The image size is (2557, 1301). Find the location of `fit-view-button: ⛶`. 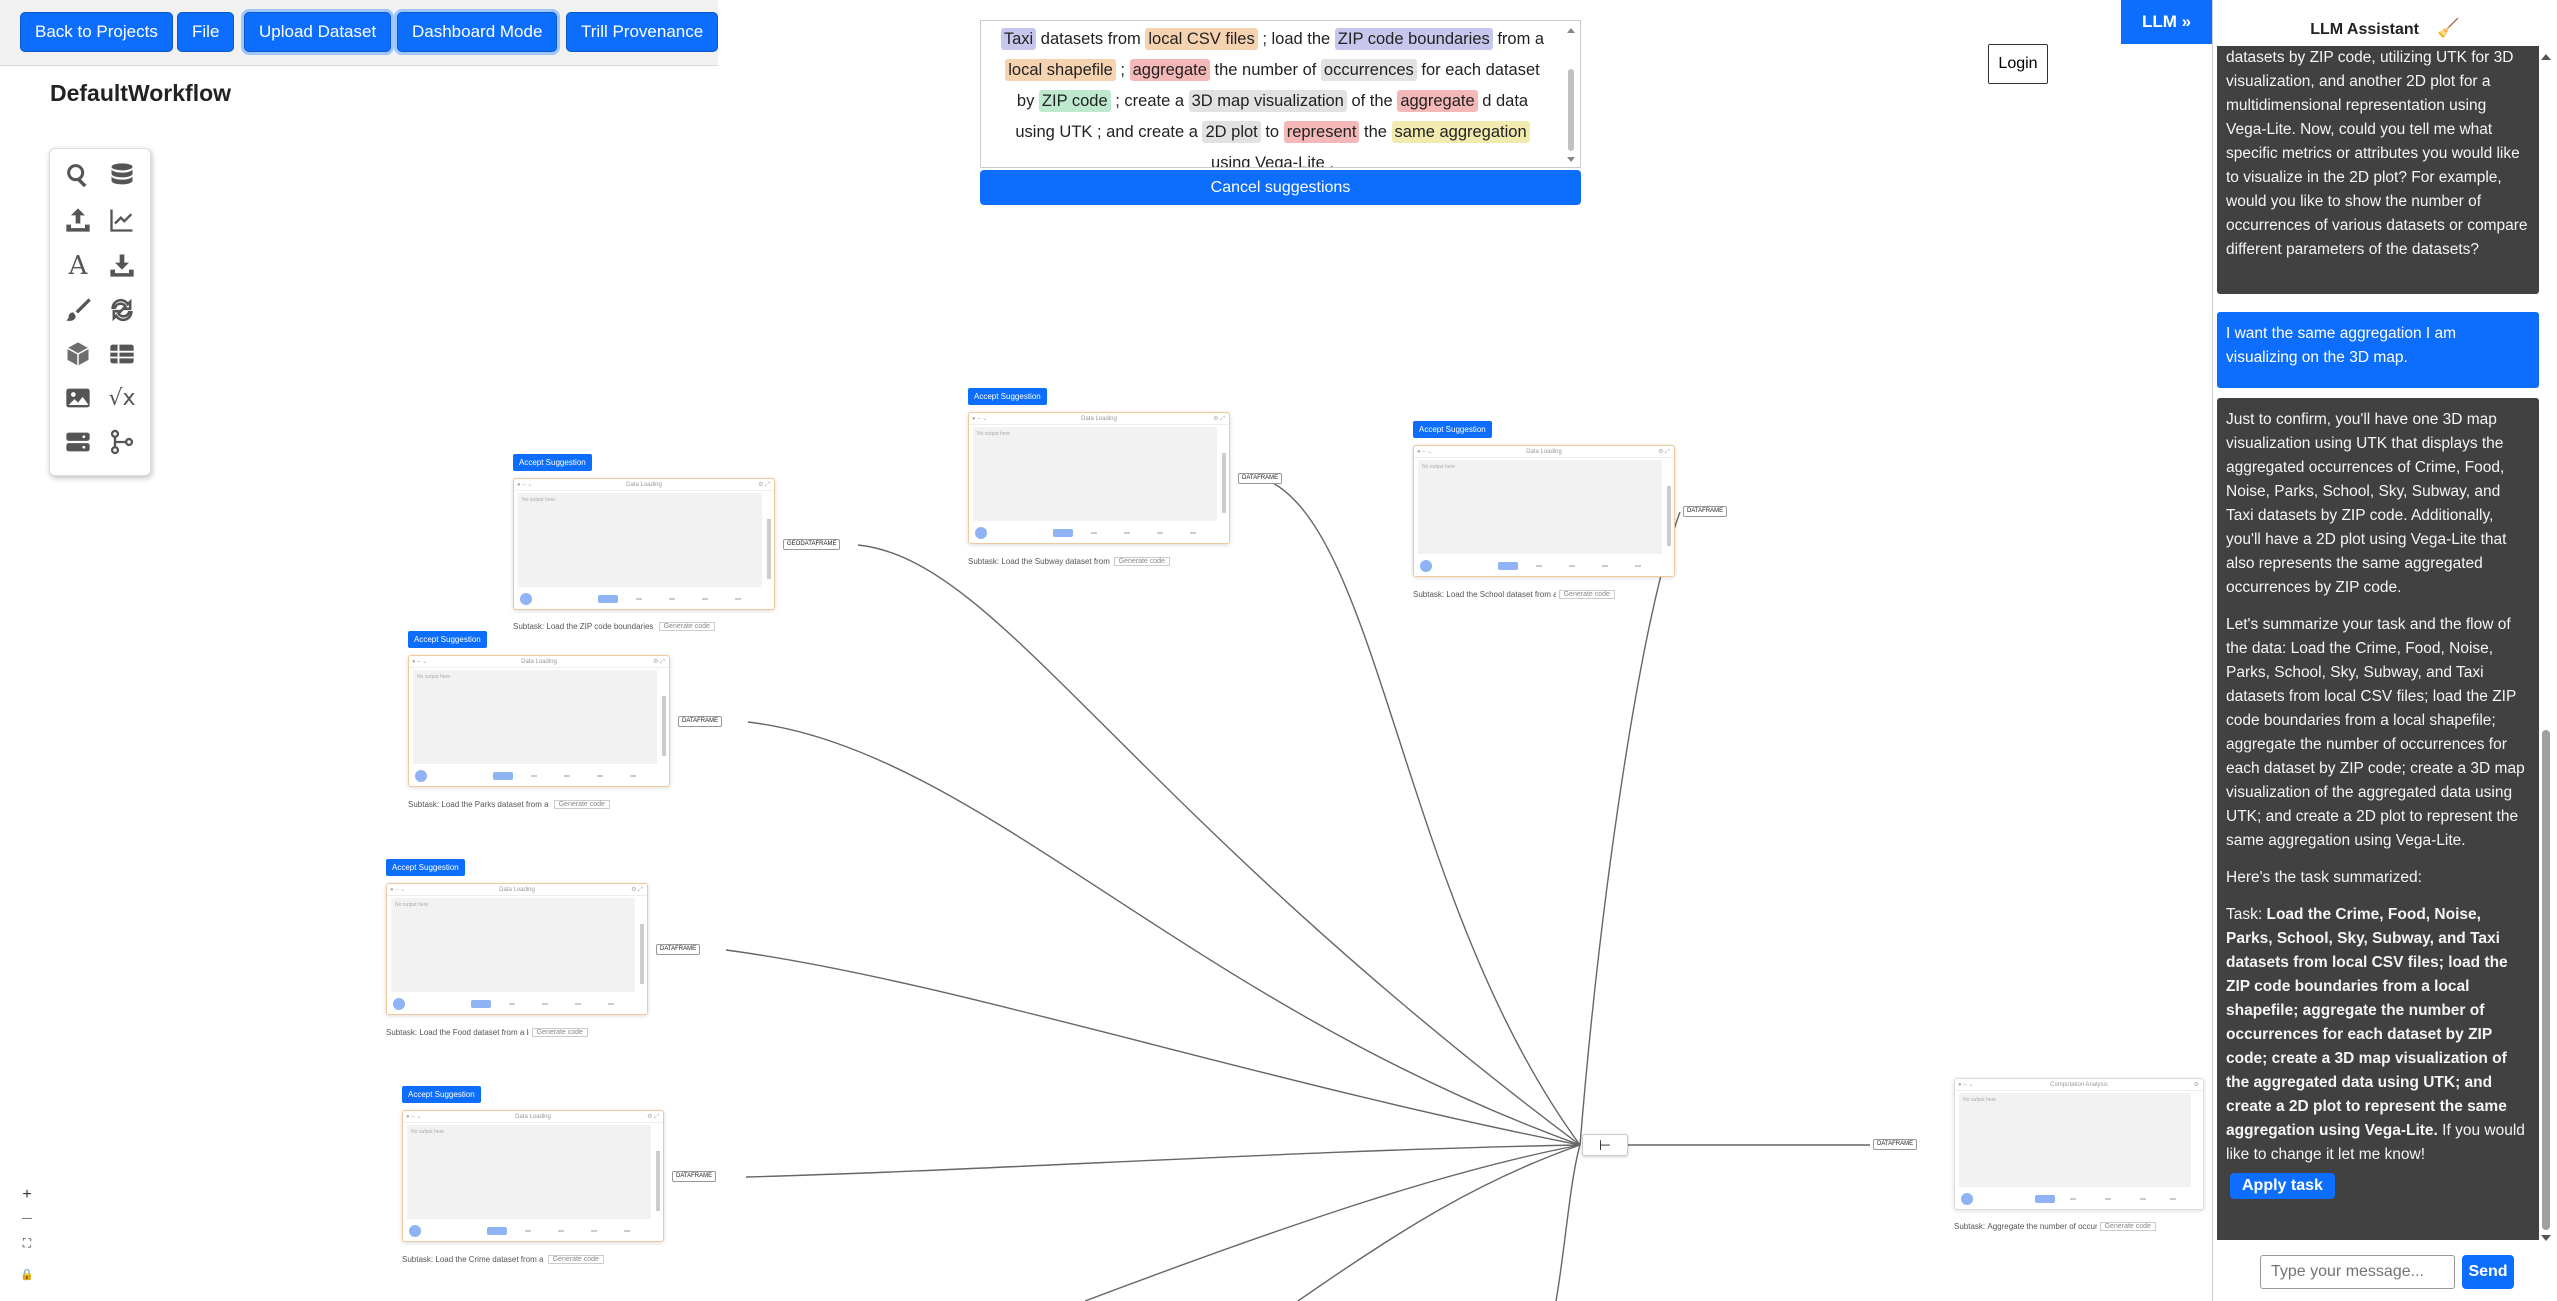

fit-view-button: ⛶ is located at coordinates (27, 1243).